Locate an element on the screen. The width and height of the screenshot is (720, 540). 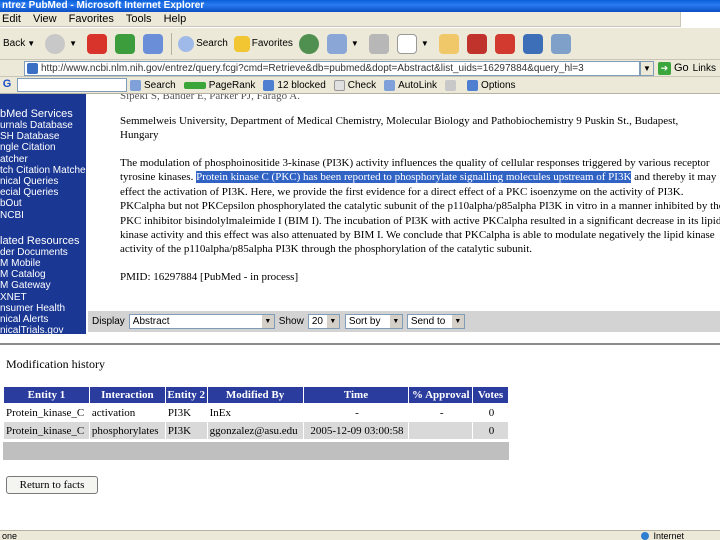
article-pmid: PMID: 16297884 [PubMed - in process] is located at coordinates (209, 277).